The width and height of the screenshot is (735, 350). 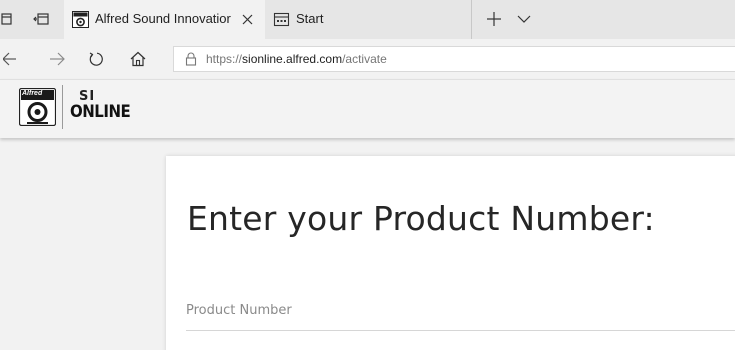 I want to click on plus-icon, so click(x=494, y=19).